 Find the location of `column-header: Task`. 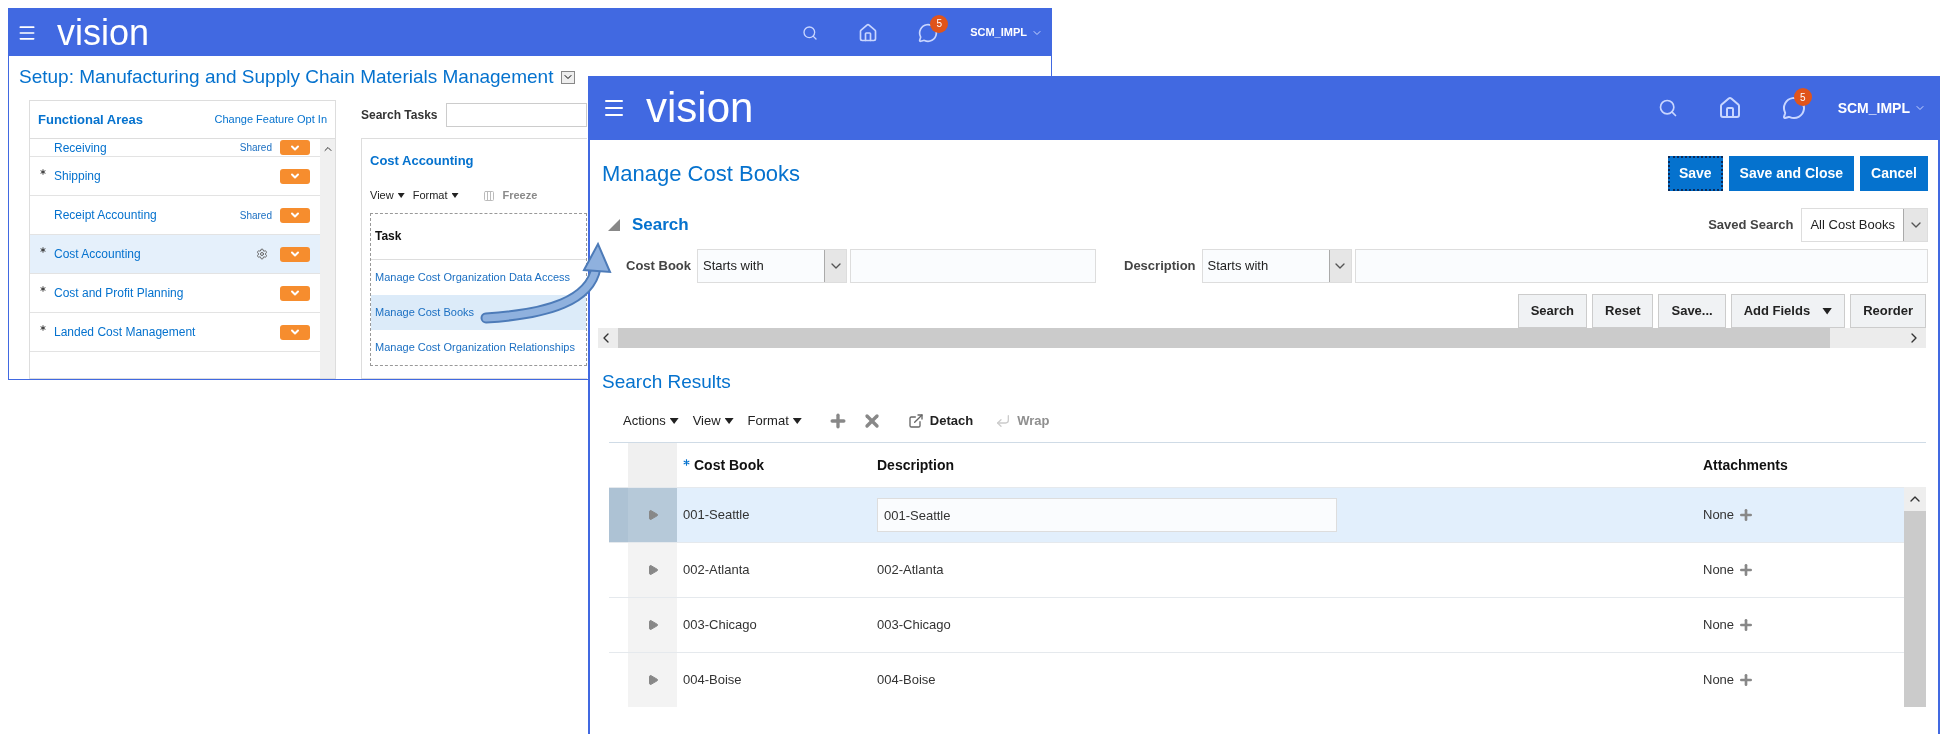

column-header: Task is located at coordinates (388, 236).